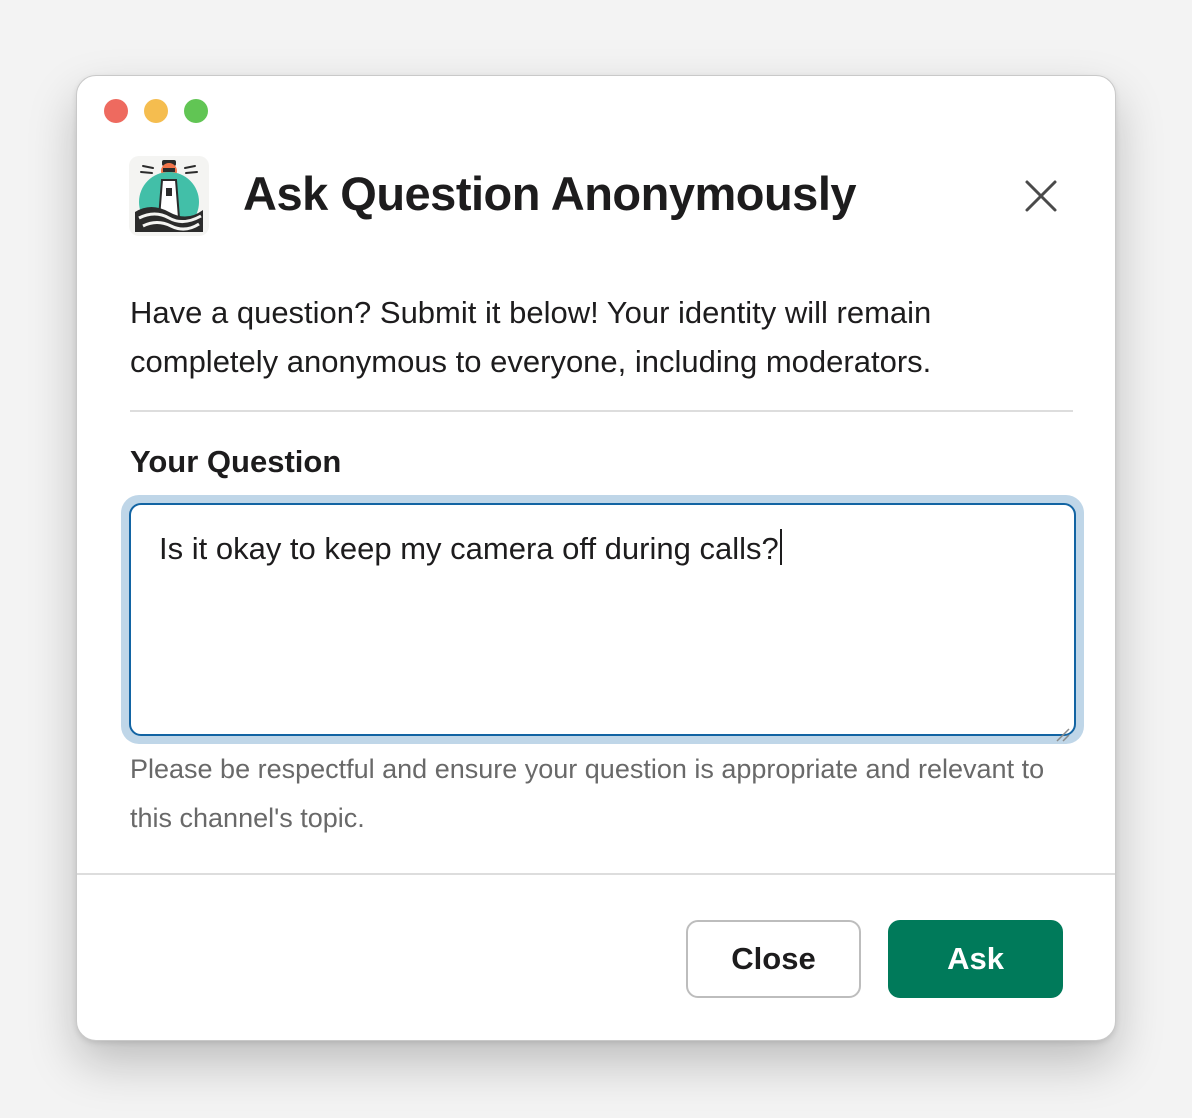 This screenshot has height=1118, width=1192. I want to click on resize-handle-icon, so click(1062, 728).